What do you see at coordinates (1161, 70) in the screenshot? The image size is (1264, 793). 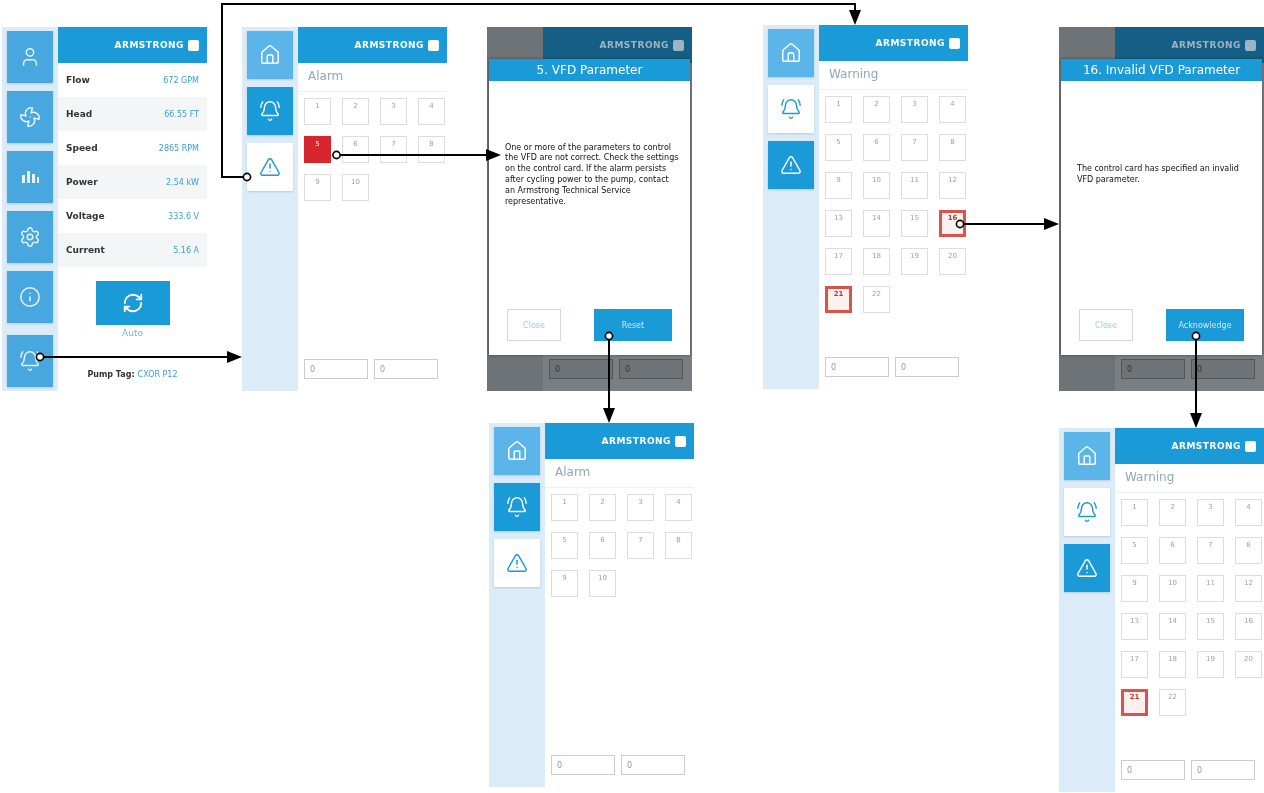 I see `dialog-title: 16. Invalid VFD Parameter` at bounding box center [1161, 70].